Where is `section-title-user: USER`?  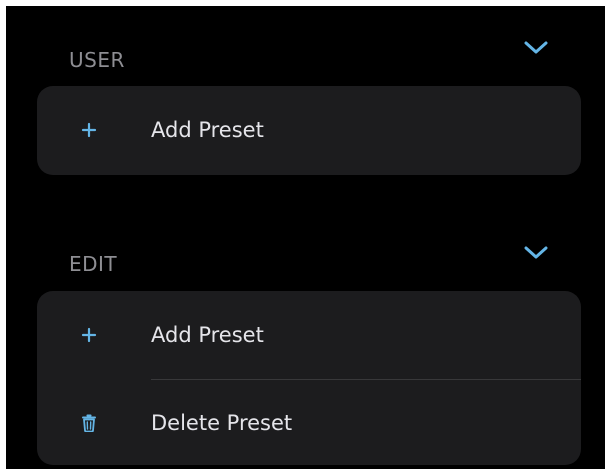 section-title-user: USER is located at coordinates (97, 60).